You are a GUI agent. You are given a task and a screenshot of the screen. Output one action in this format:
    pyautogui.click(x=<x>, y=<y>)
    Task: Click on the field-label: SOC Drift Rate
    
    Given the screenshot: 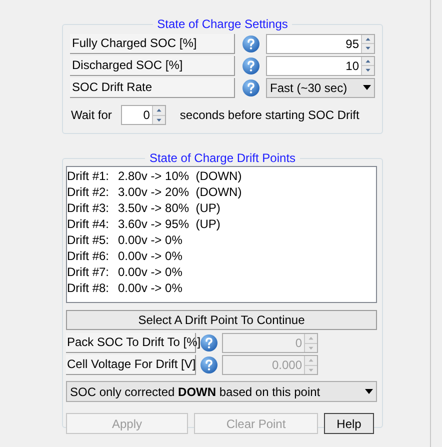 What is the action you would take?
    pyautogui.click(x=153, y=88)
    